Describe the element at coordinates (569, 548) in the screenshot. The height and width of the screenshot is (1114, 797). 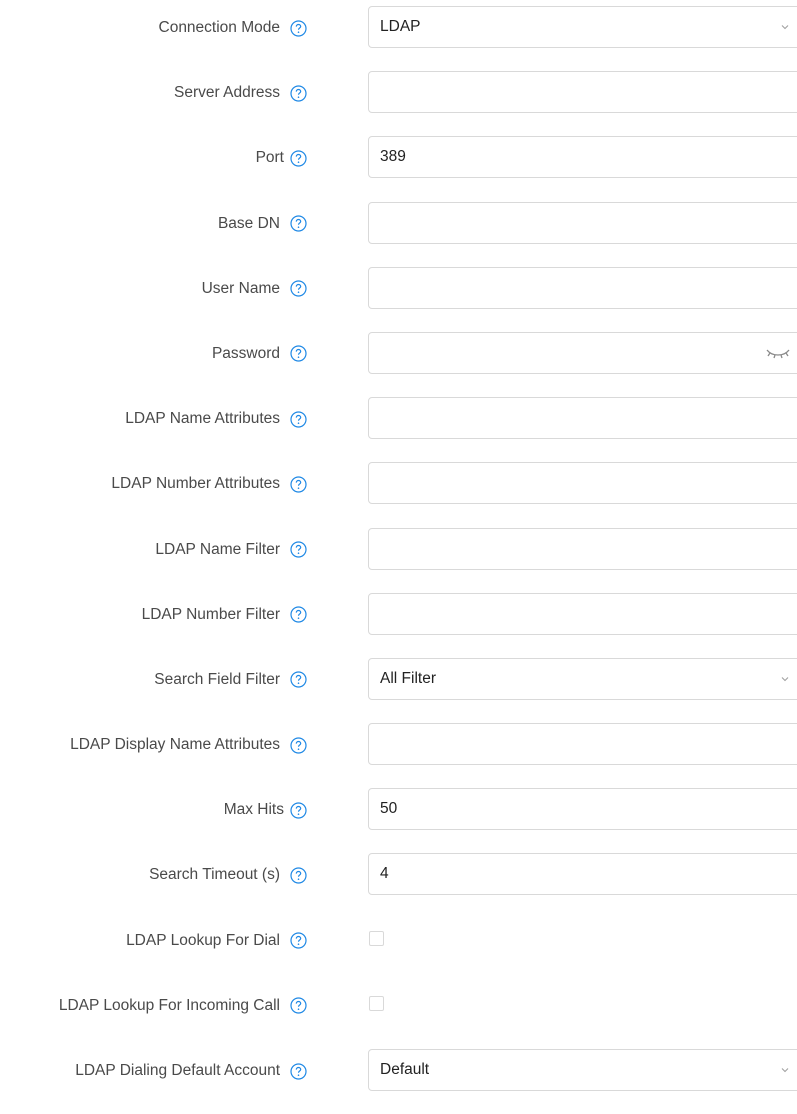
I see `ldap-name-filter-input` at that location.